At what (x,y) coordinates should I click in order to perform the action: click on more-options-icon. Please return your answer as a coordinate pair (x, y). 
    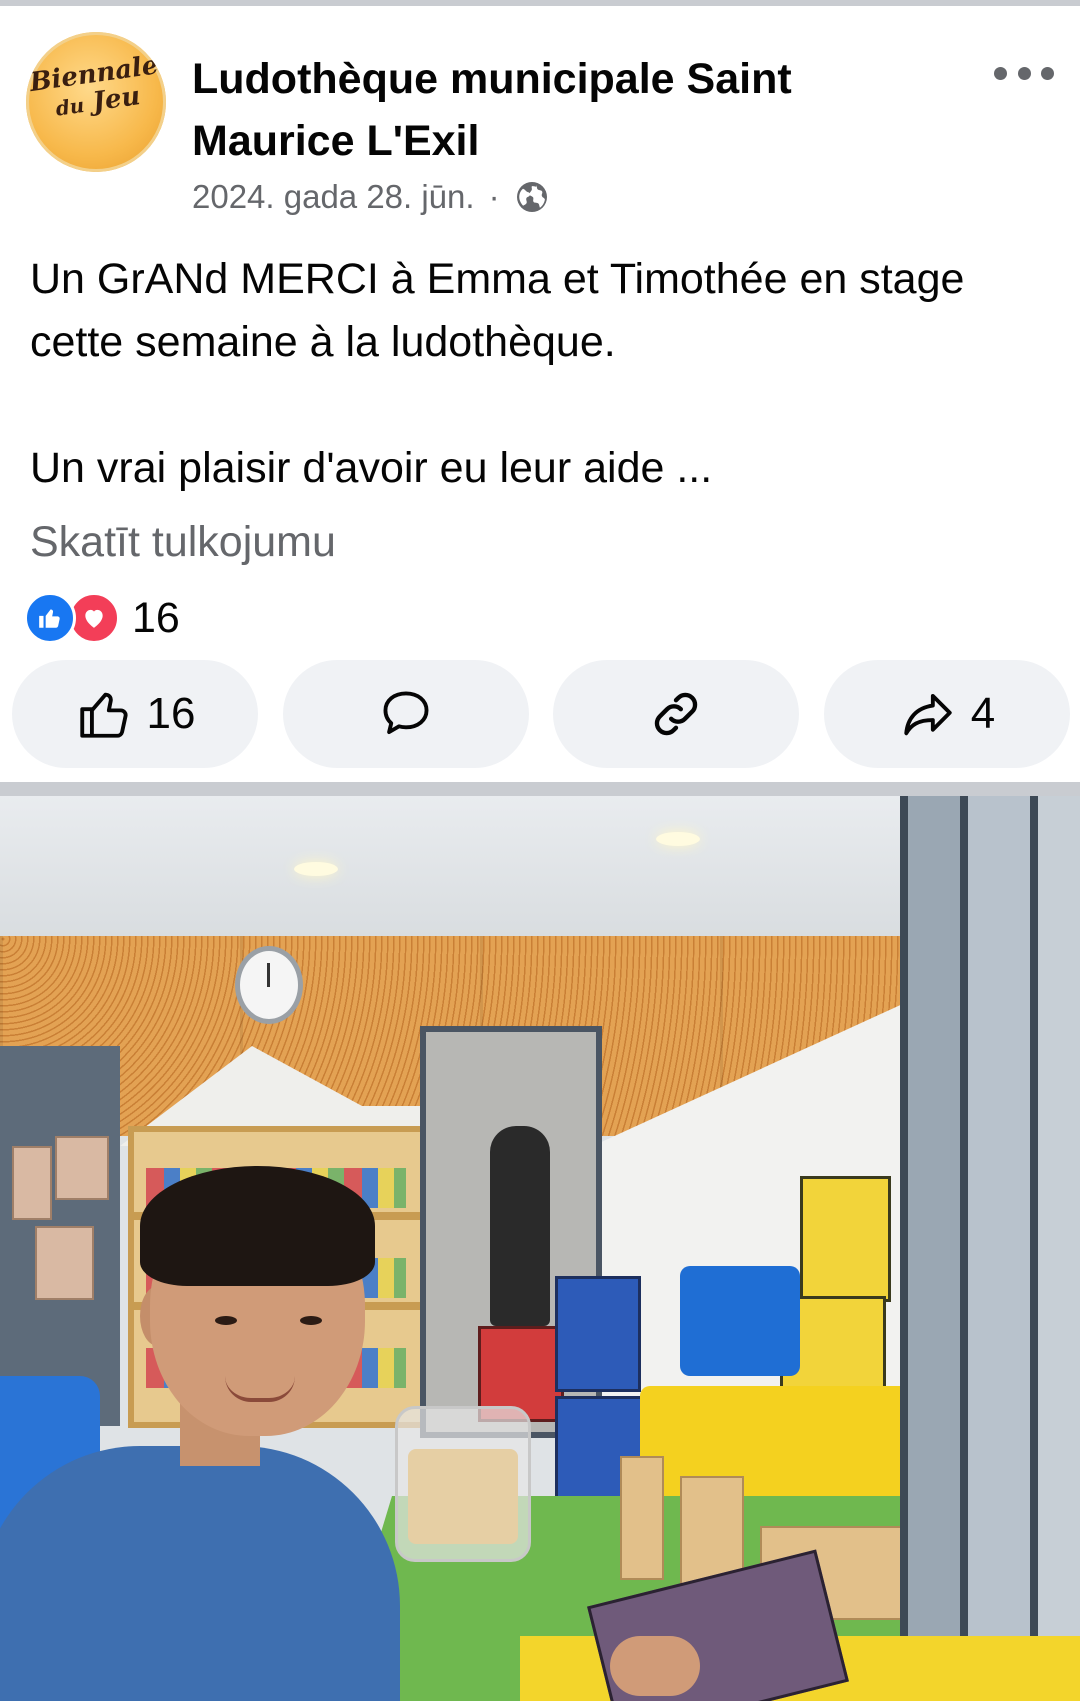
    Looking at the image, I should click on (1024, 73).